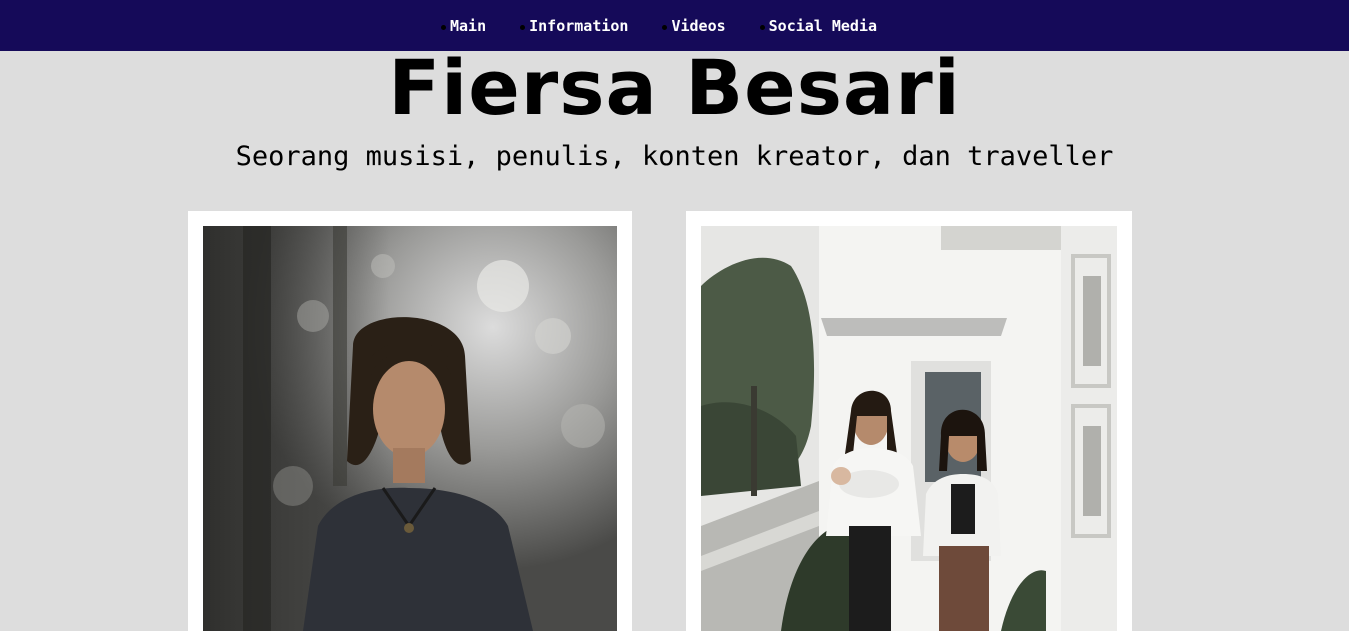 The image size is (1349, 631). Describe the element at coordinates (674, 87) in the screenshot. I see `page-title: Fiersa Besari` at that location.